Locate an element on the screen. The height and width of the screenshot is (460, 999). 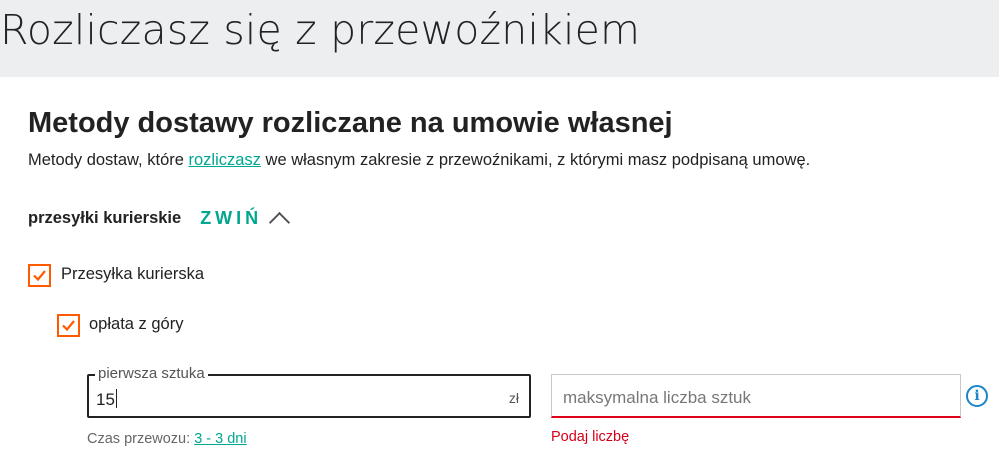
prepaid-checkbox is located at coordinates (68, 325).